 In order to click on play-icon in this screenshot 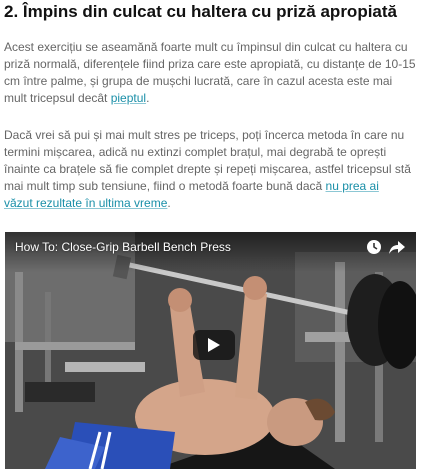, I will do `click(214, 345)`.